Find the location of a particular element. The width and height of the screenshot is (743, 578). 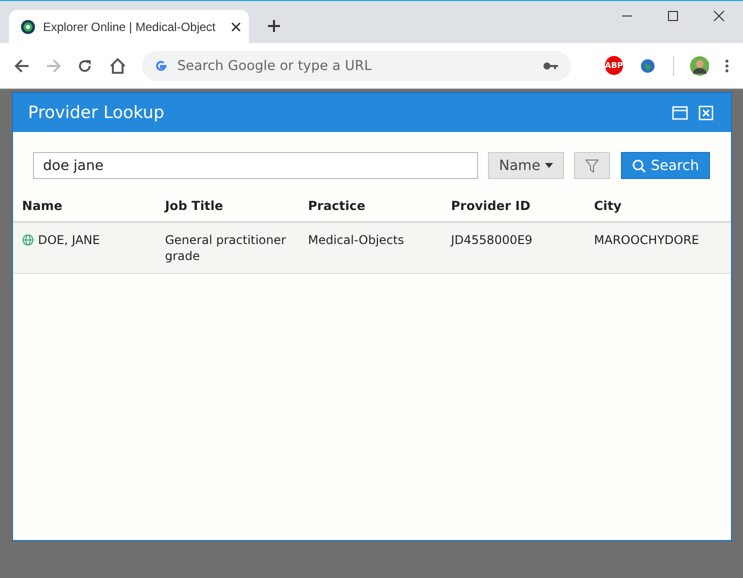

table-cell: MAROOCHYDORE is located at coordinates (647, 240).